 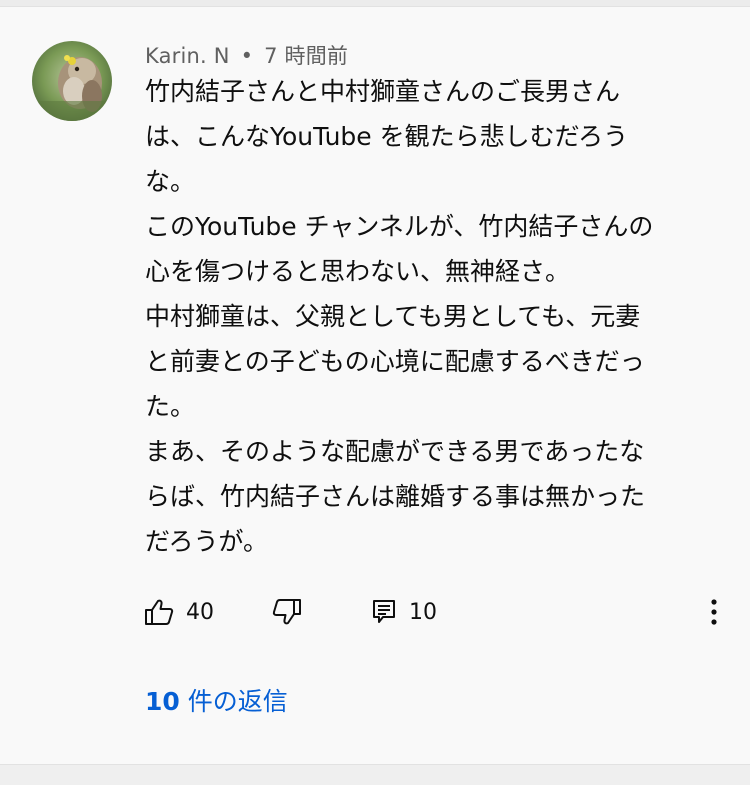 I want to click on like-count: 40, so click(x=200, y=612).